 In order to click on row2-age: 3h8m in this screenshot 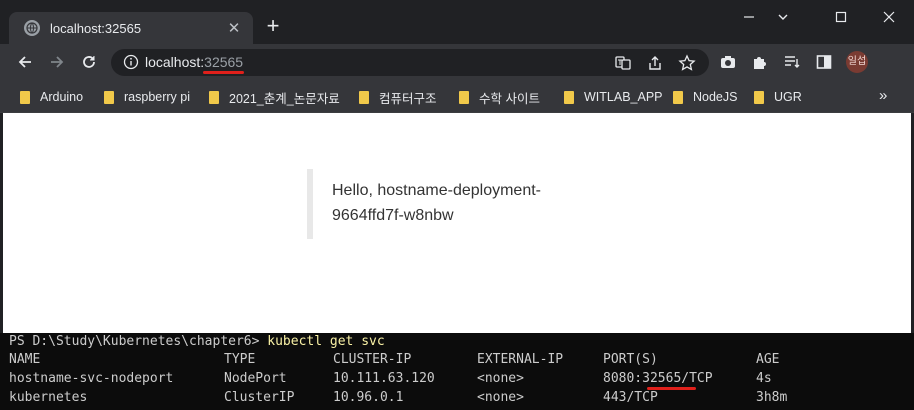, I will do `click(772, 397)`.